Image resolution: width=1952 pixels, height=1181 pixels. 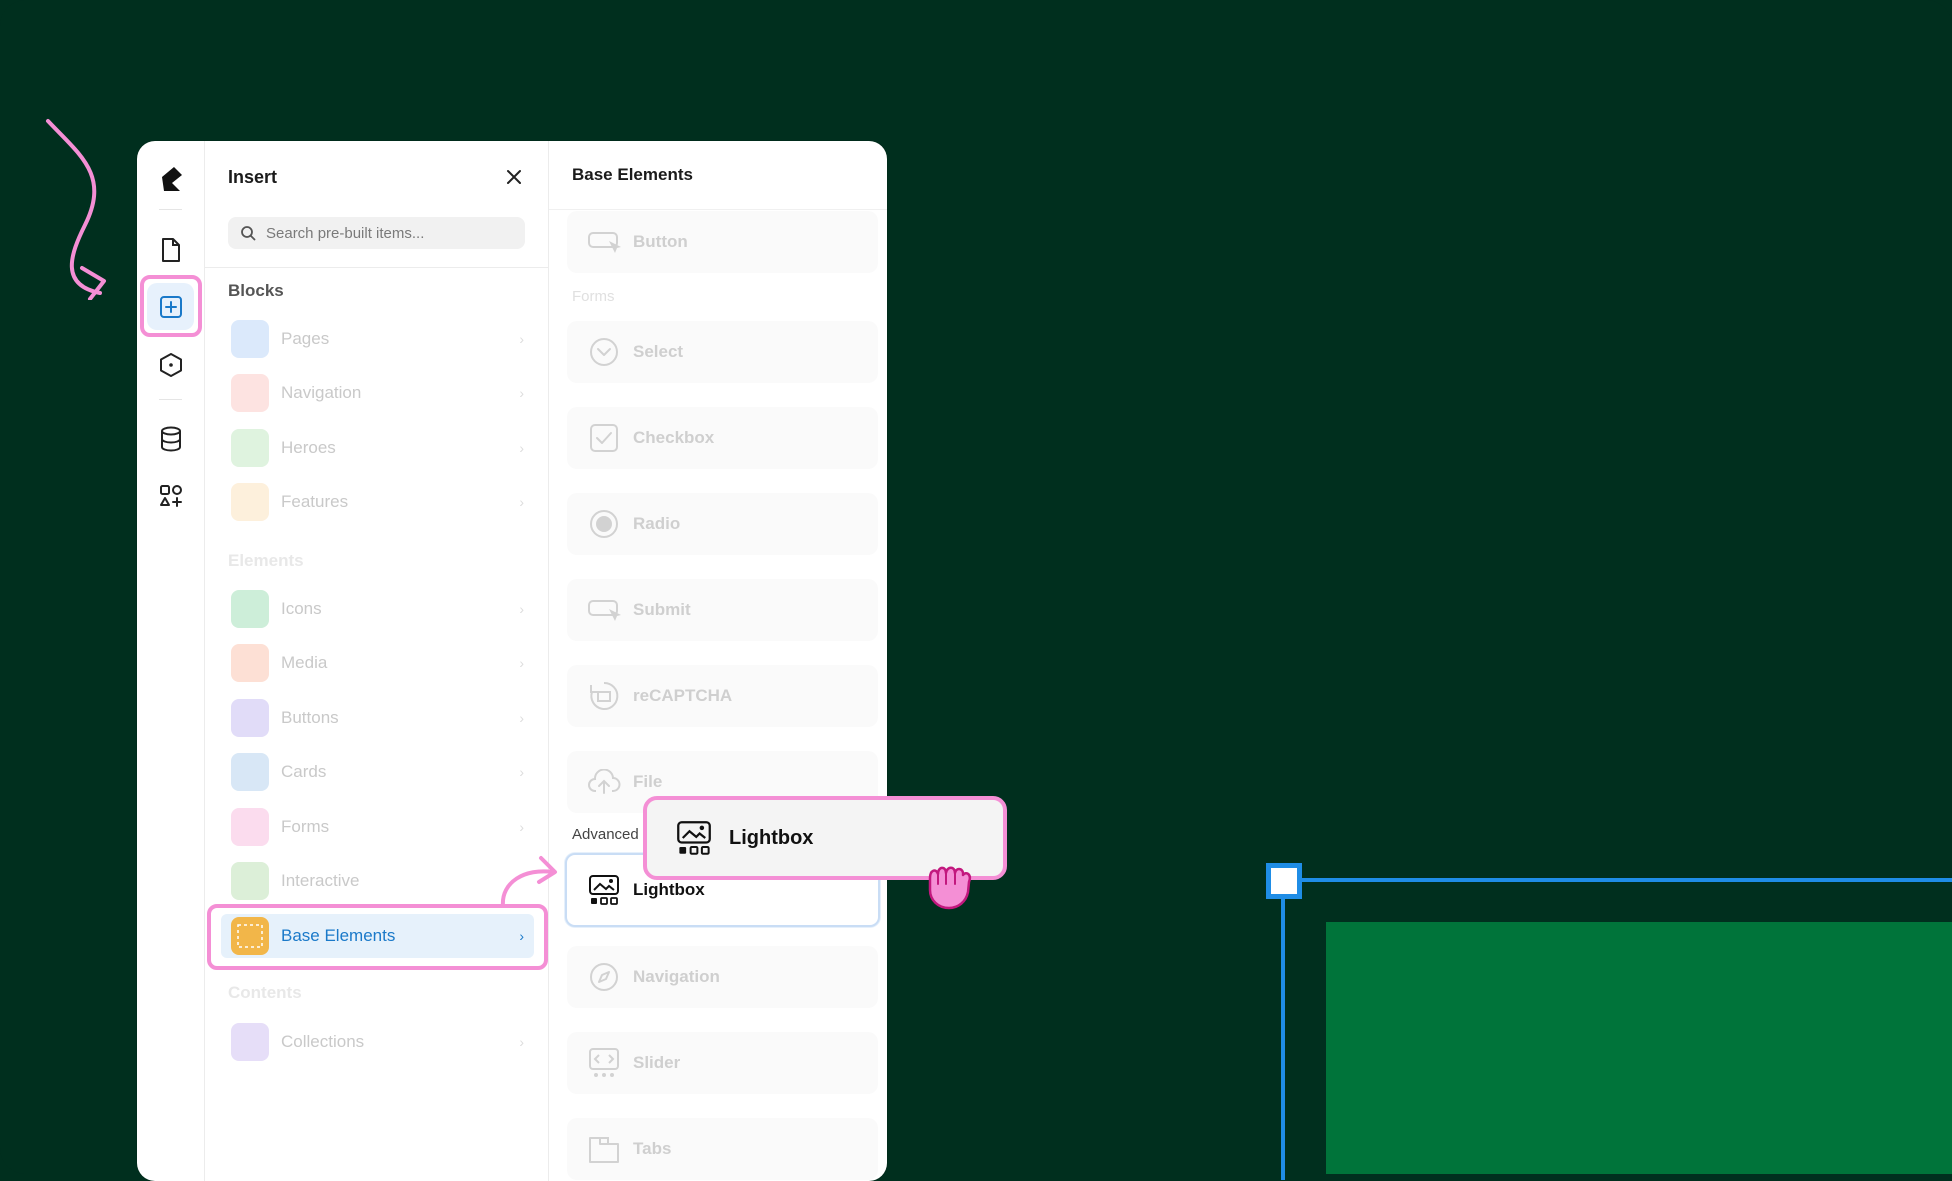 What do you see at coordinates (669, 889) in the screenshot?
I see `element-label: Lightbox` at bounding box center [669, 889].